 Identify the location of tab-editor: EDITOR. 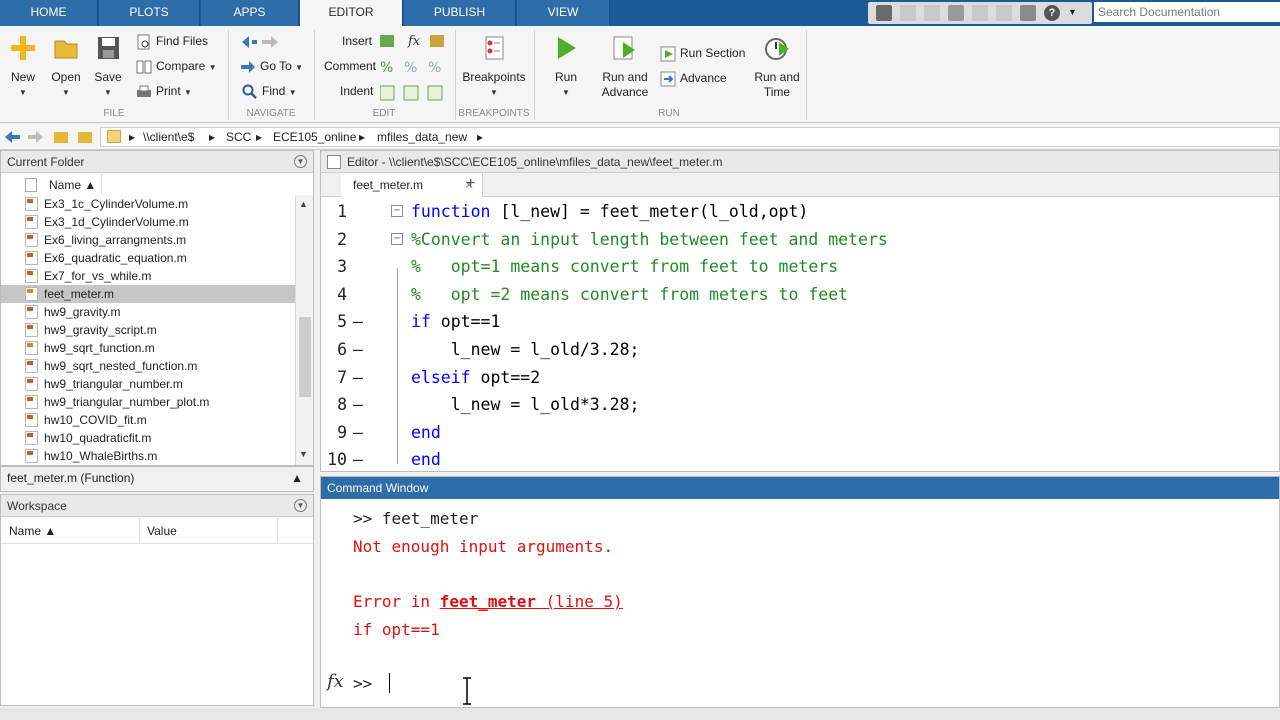
(351, 13).